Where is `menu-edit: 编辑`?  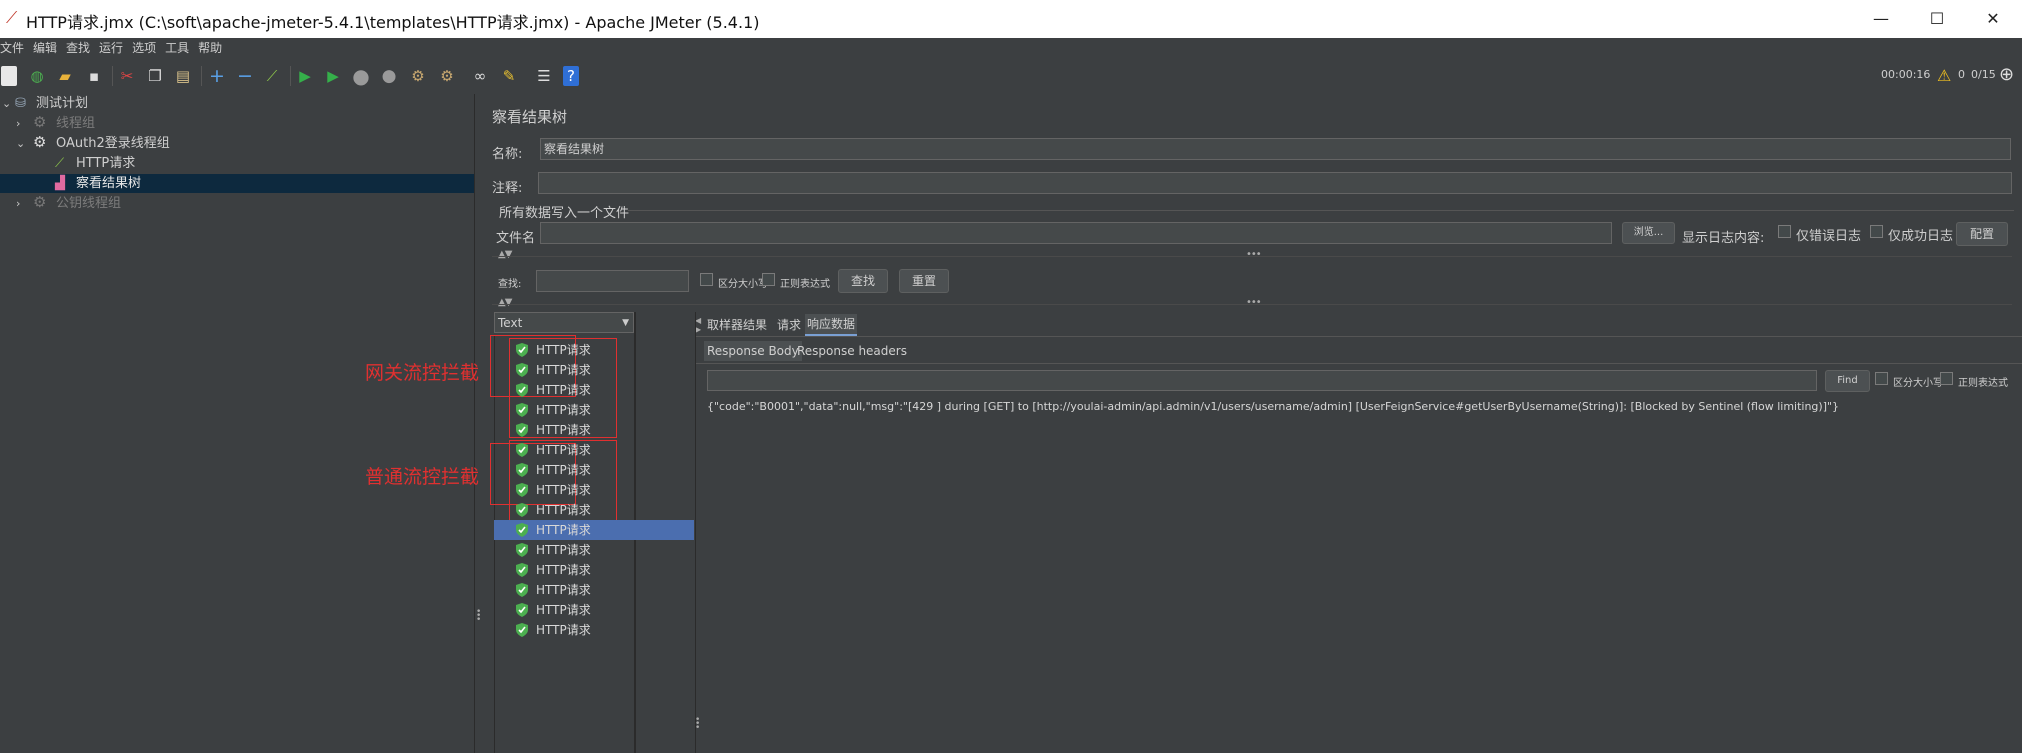
menu-edit: 编辑 is located at coordinates (45, 48).